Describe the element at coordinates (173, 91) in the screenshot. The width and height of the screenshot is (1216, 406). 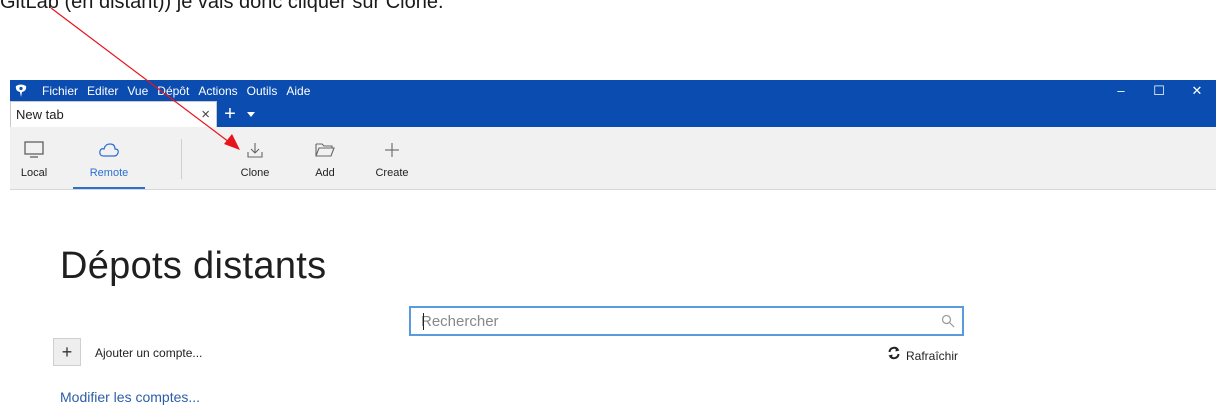
I see `menu-depot: Dépôt` at that location.